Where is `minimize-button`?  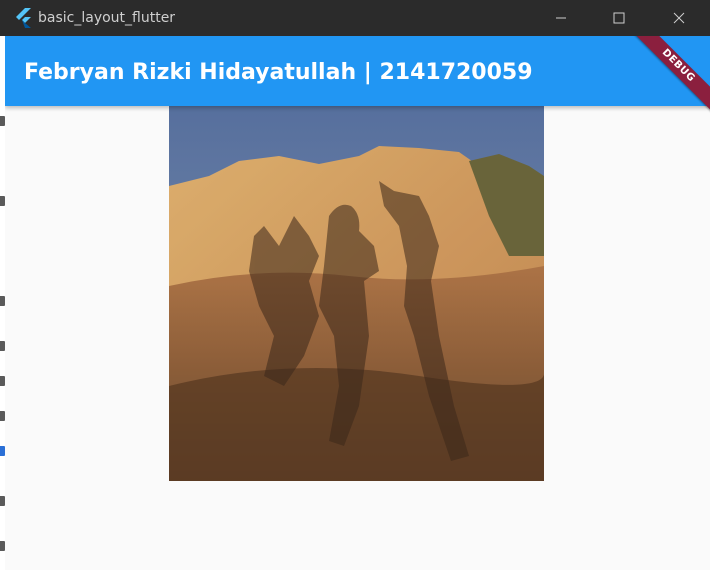
minimize-button is located at coordinates (561, 18).